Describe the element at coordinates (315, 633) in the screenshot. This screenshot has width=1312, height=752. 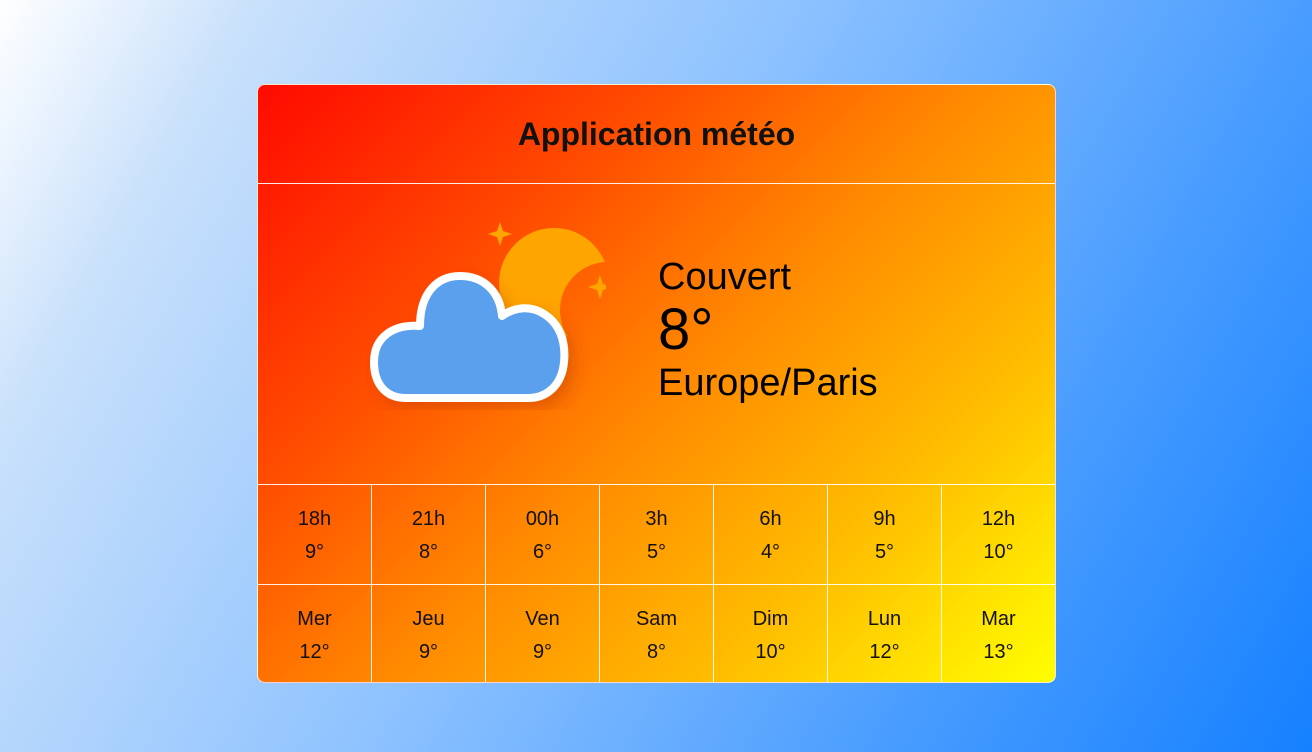
I see `daily-item: Mer 12°` at that location.